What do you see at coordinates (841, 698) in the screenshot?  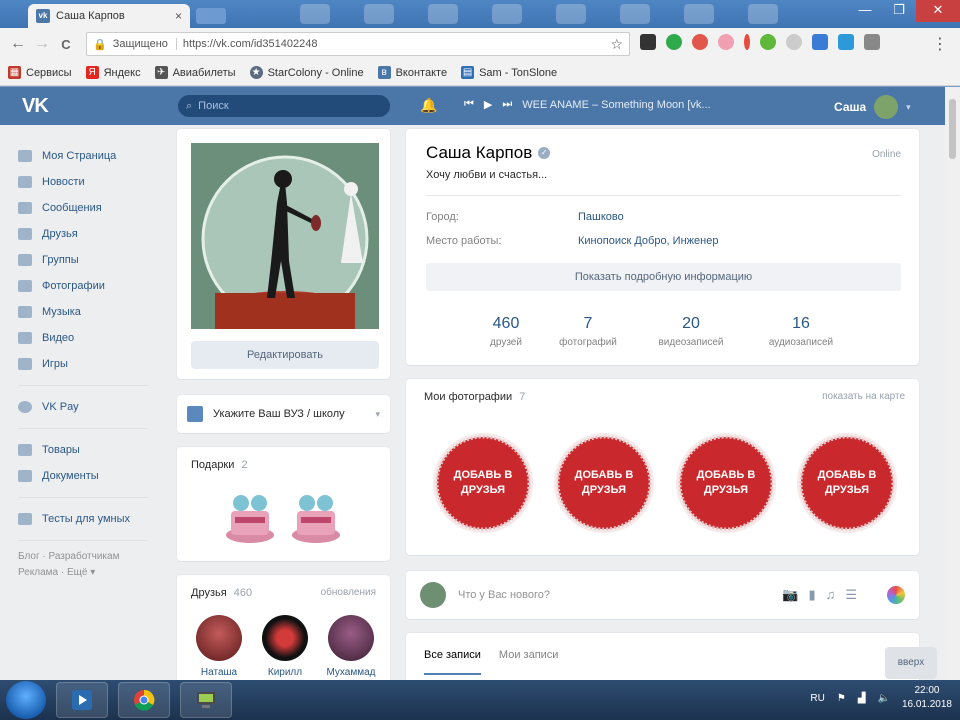 I see `flag-icon: ⚑` at bounding box center [841, 698].